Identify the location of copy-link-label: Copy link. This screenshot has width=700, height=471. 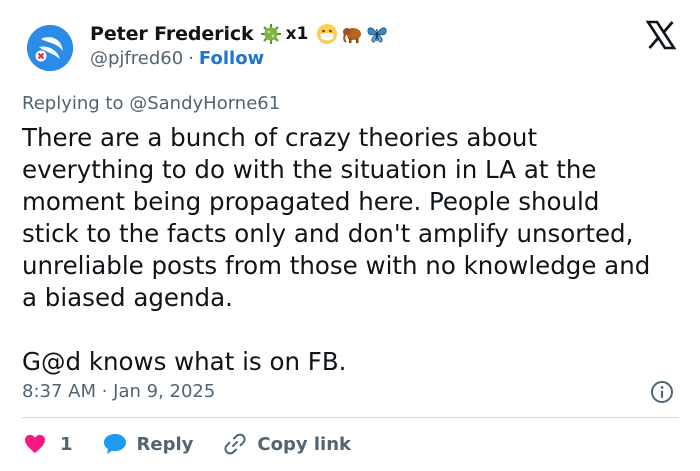
(304, 444).